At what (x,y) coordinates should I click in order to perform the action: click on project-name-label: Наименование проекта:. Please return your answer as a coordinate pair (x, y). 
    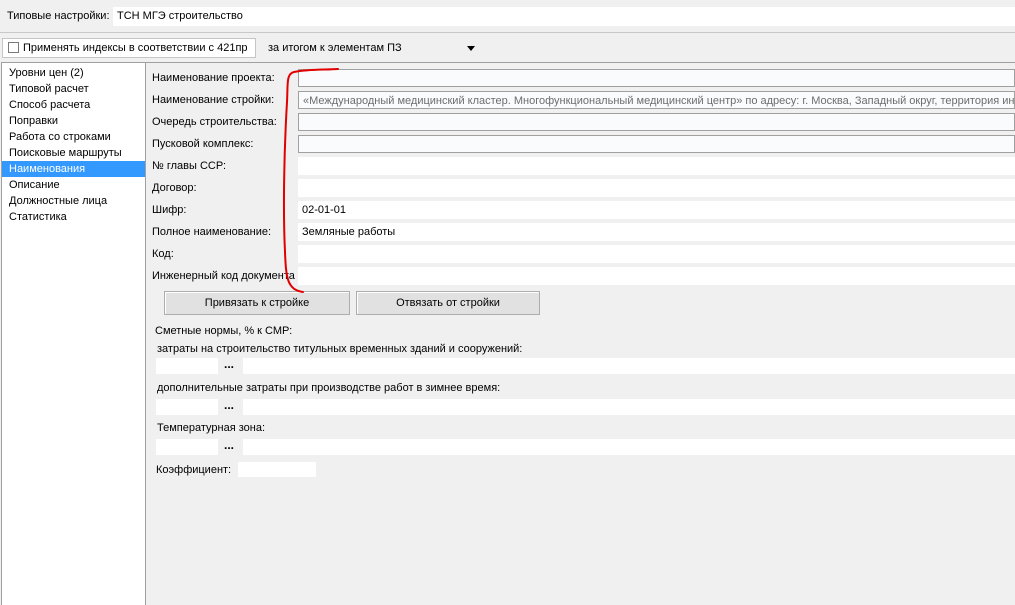
    Looking at the image, I should click on (213, 78).